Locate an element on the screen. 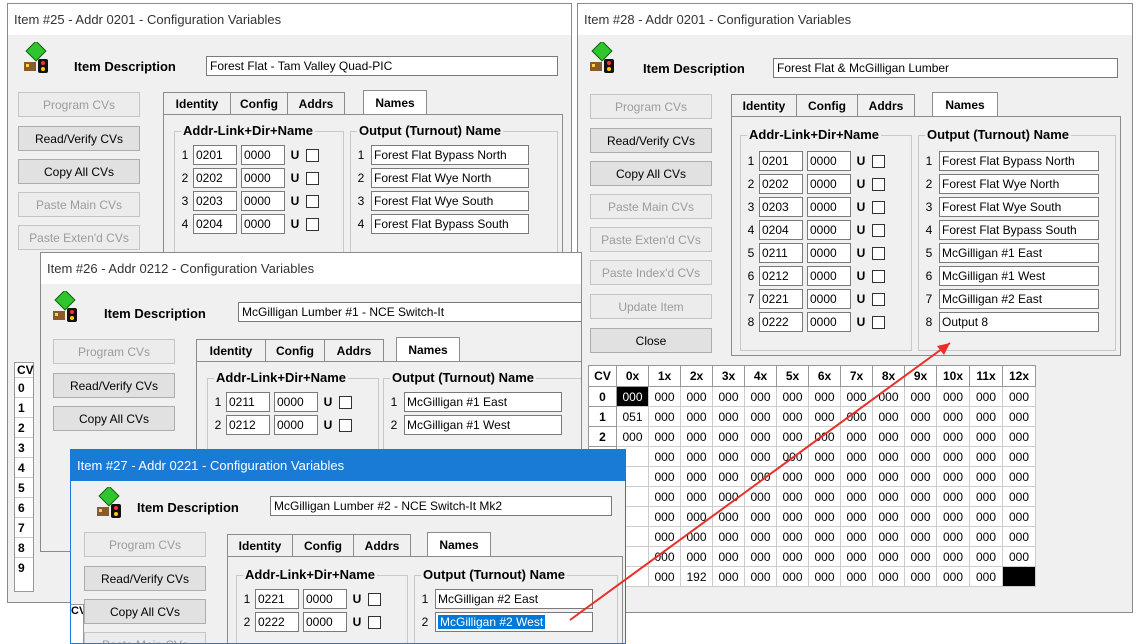 This screenshot has width=1136, height=644. address-field: 0222 is located at coordinates (277, 622).